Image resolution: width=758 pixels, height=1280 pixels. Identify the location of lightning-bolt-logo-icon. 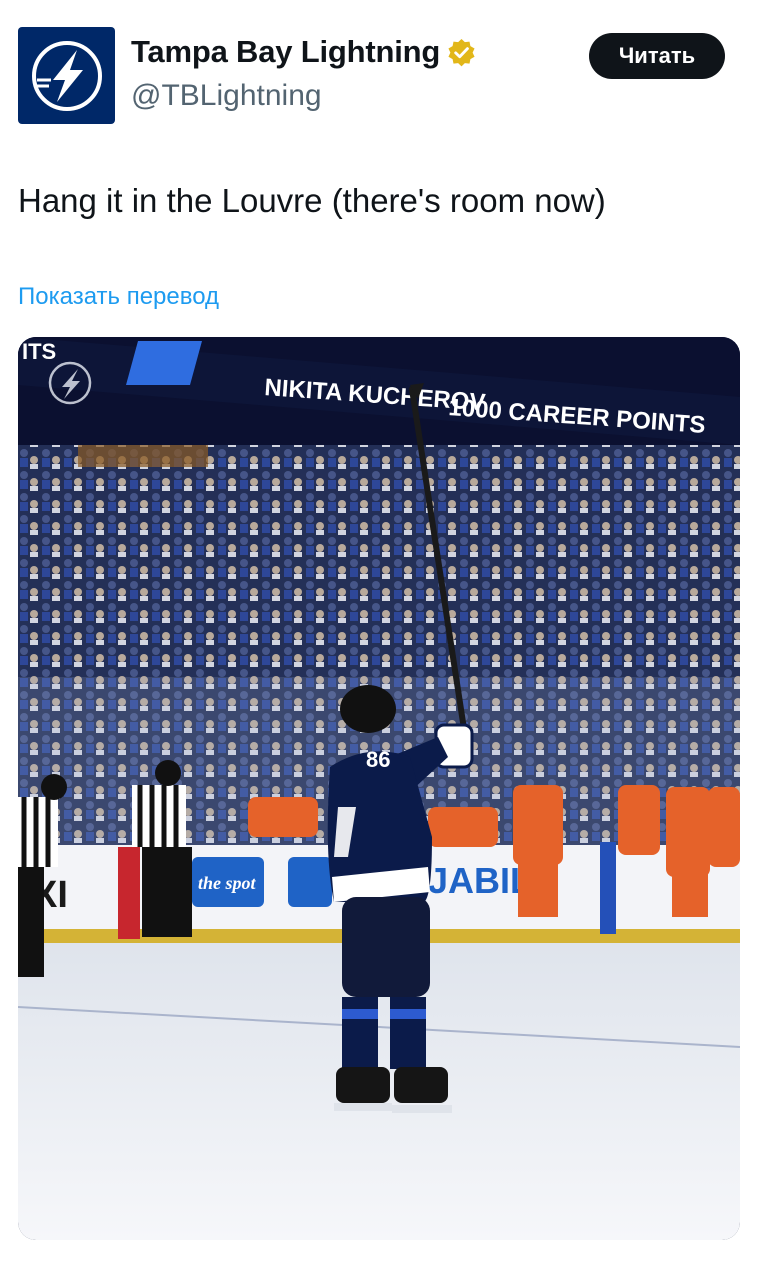
(66, 75).